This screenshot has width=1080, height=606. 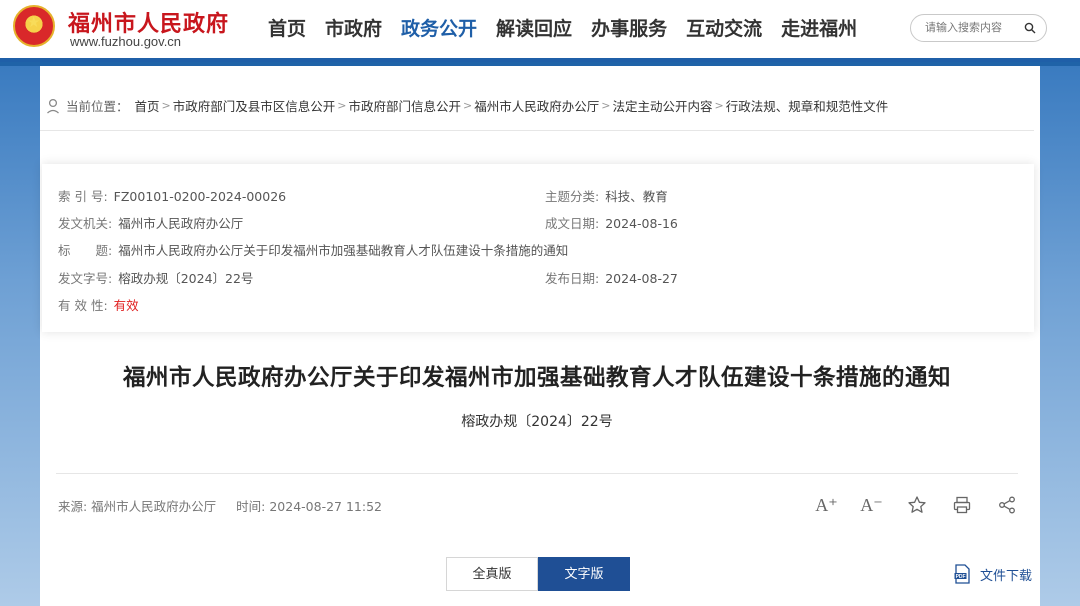 What do you see at coordinates (662, 105) in the screenshot?
I see `breadcrumb-item-disclosure: 法定主动公开内容` at bounding box center [662, 105].